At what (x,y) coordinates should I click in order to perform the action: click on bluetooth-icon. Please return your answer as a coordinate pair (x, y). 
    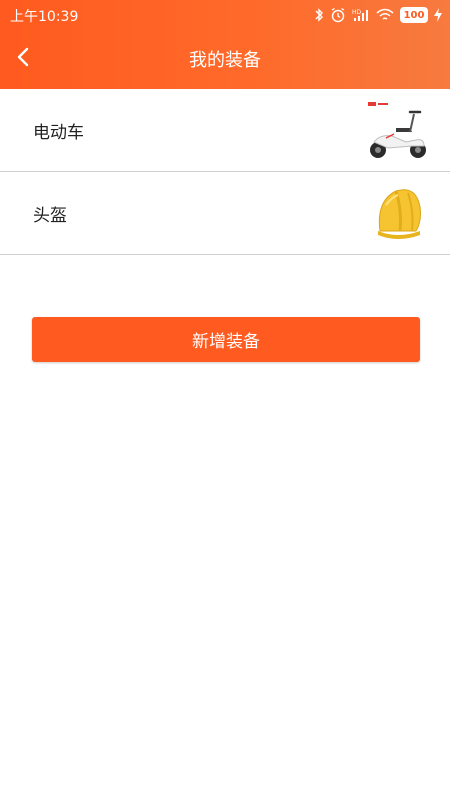
    Looking at the image, I should click on (319, 15).